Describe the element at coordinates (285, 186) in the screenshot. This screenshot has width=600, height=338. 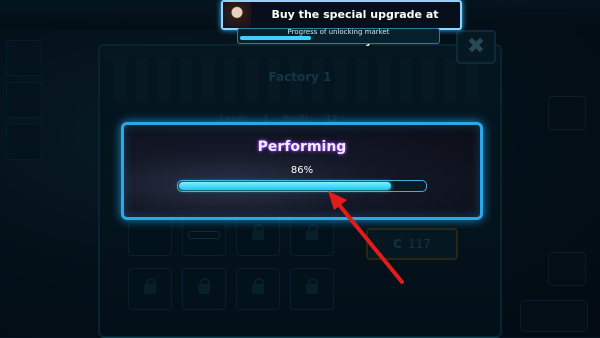
I see `performing-progress-fill` at that location.